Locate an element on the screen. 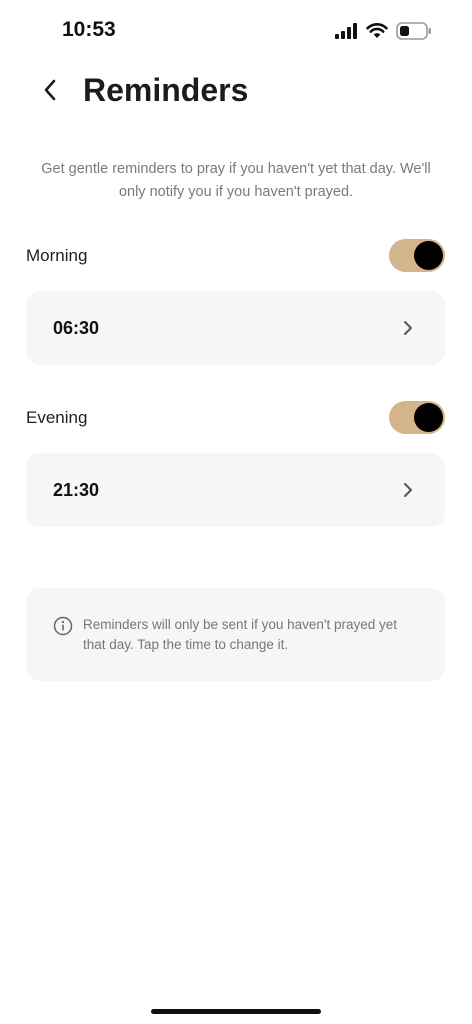  chevron-left-icon is located at coordinates (50, 90).